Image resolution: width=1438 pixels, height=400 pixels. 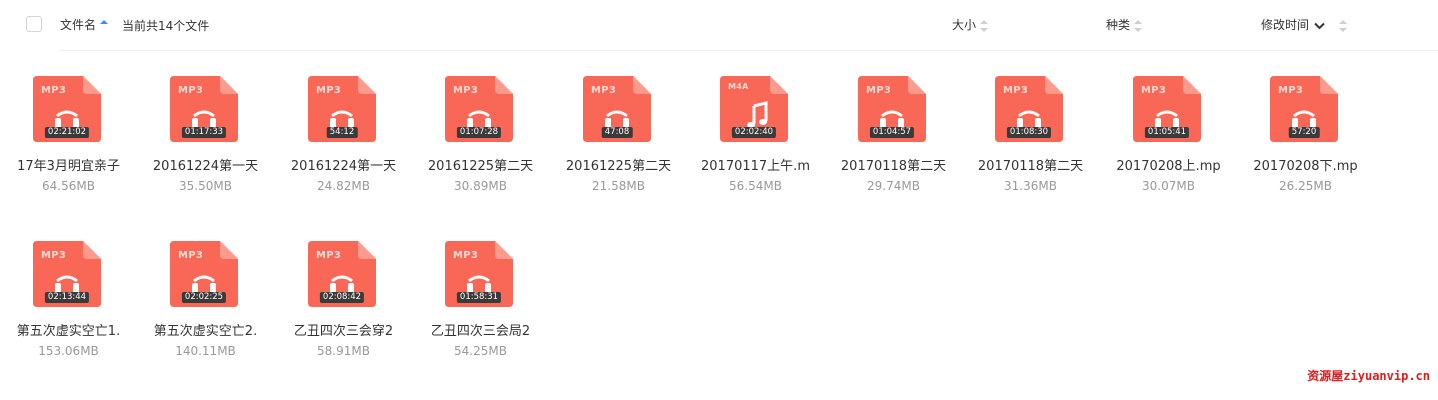 I want to click on audio-file-icon: M4A 02:02:40, so click(x=754, y=109).